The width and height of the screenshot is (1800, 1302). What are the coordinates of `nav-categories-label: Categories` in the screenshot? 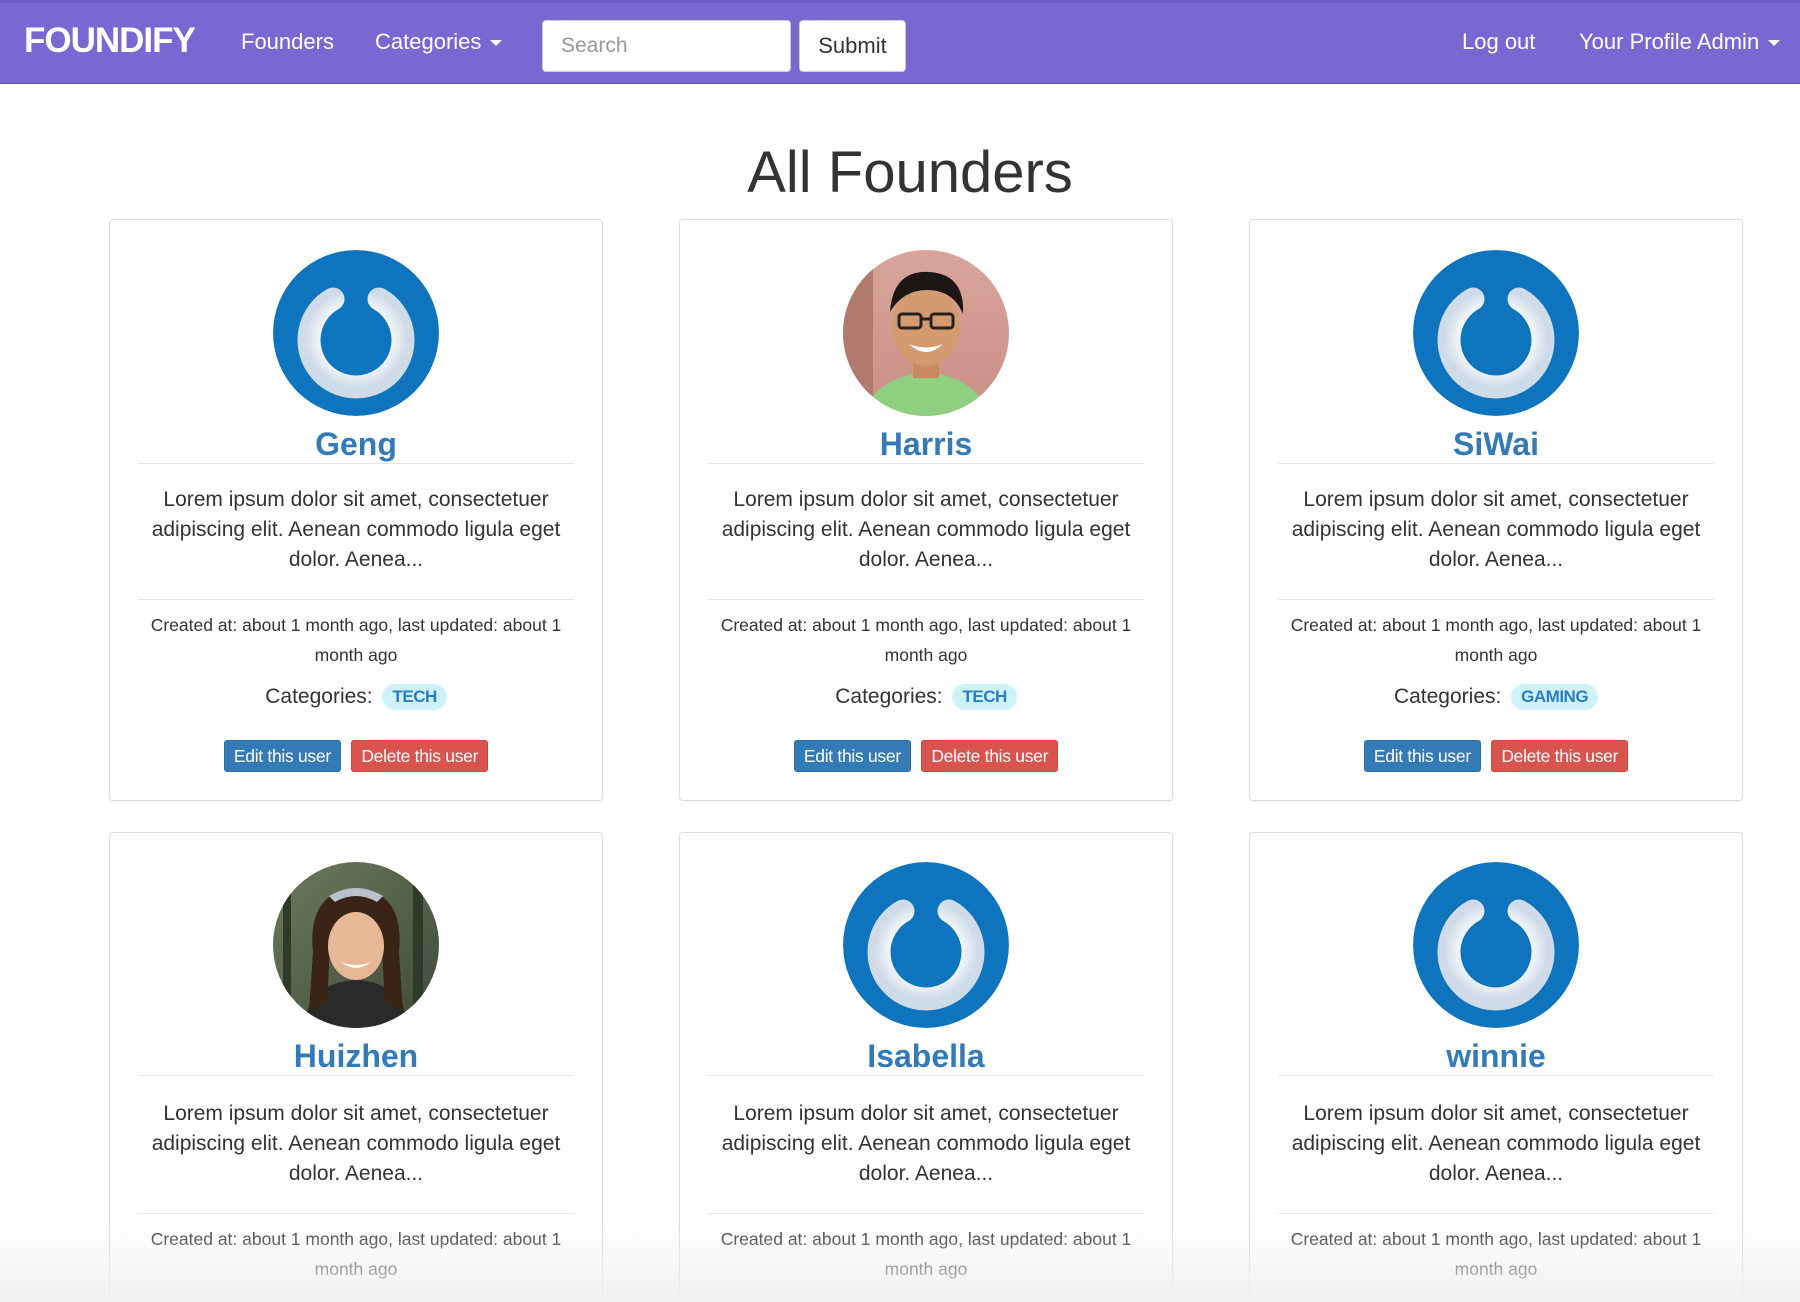 It's located at (428, 41).